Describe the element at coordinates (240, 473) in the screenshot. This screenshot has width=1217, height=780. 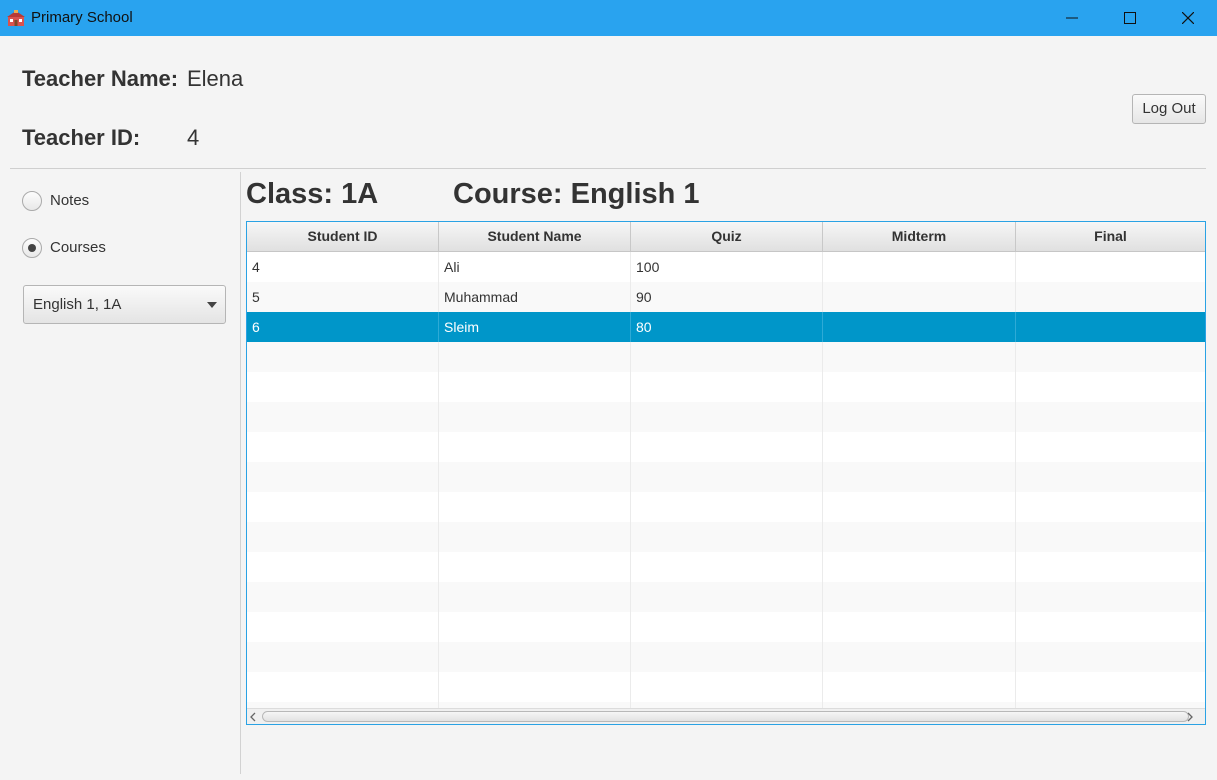
I see `sidebar-divider` at that location.